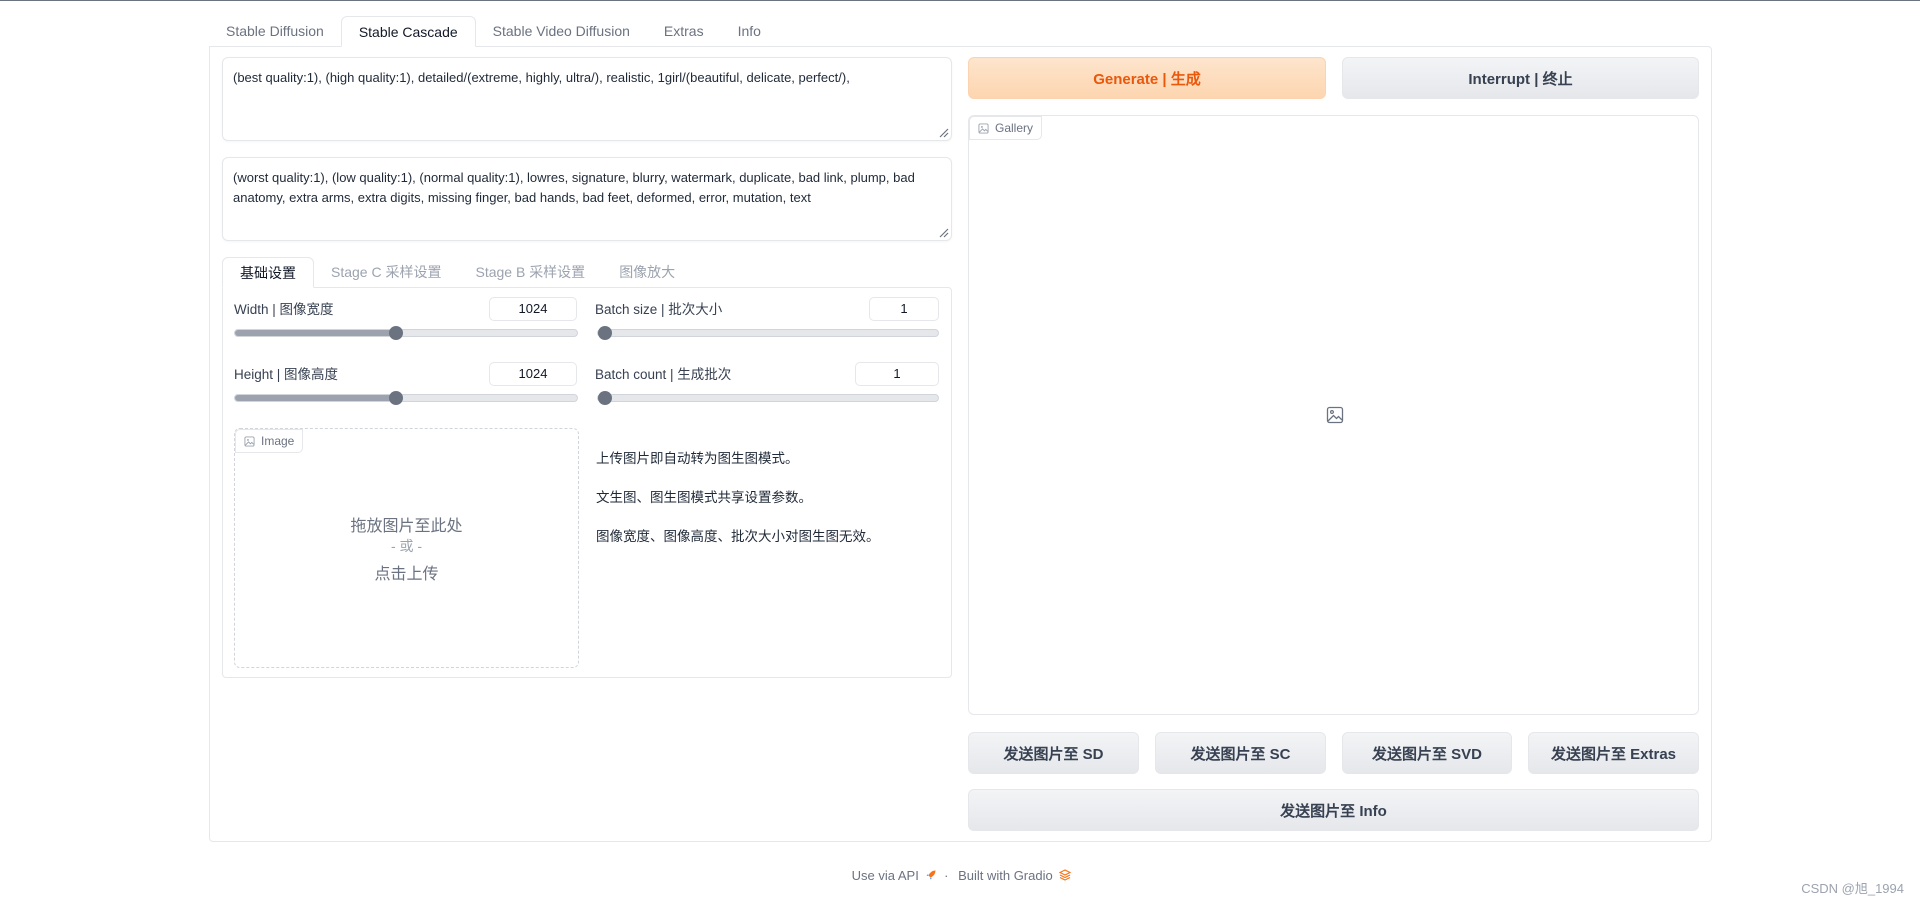 The height and width of the screenshot is (902, 1920). Describe the element at coordinates (530, 272) in the screenshot. I see `tab-stage-b-sampling: Stage B 采样设置` at that location.